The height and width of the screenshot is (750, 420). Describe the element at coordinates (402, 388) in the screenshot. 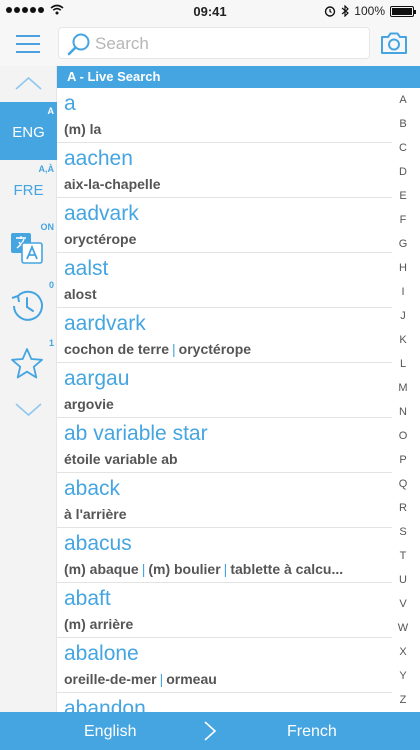

I see `alphabet-letter: M` at that location.